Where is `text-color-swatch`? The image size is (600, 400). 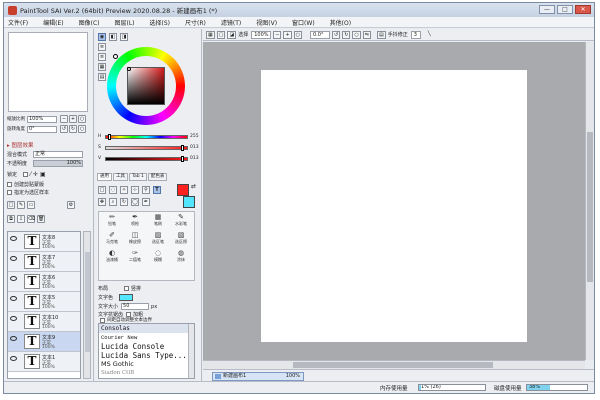 text-color-swatch is located at coordinates (126, 297).